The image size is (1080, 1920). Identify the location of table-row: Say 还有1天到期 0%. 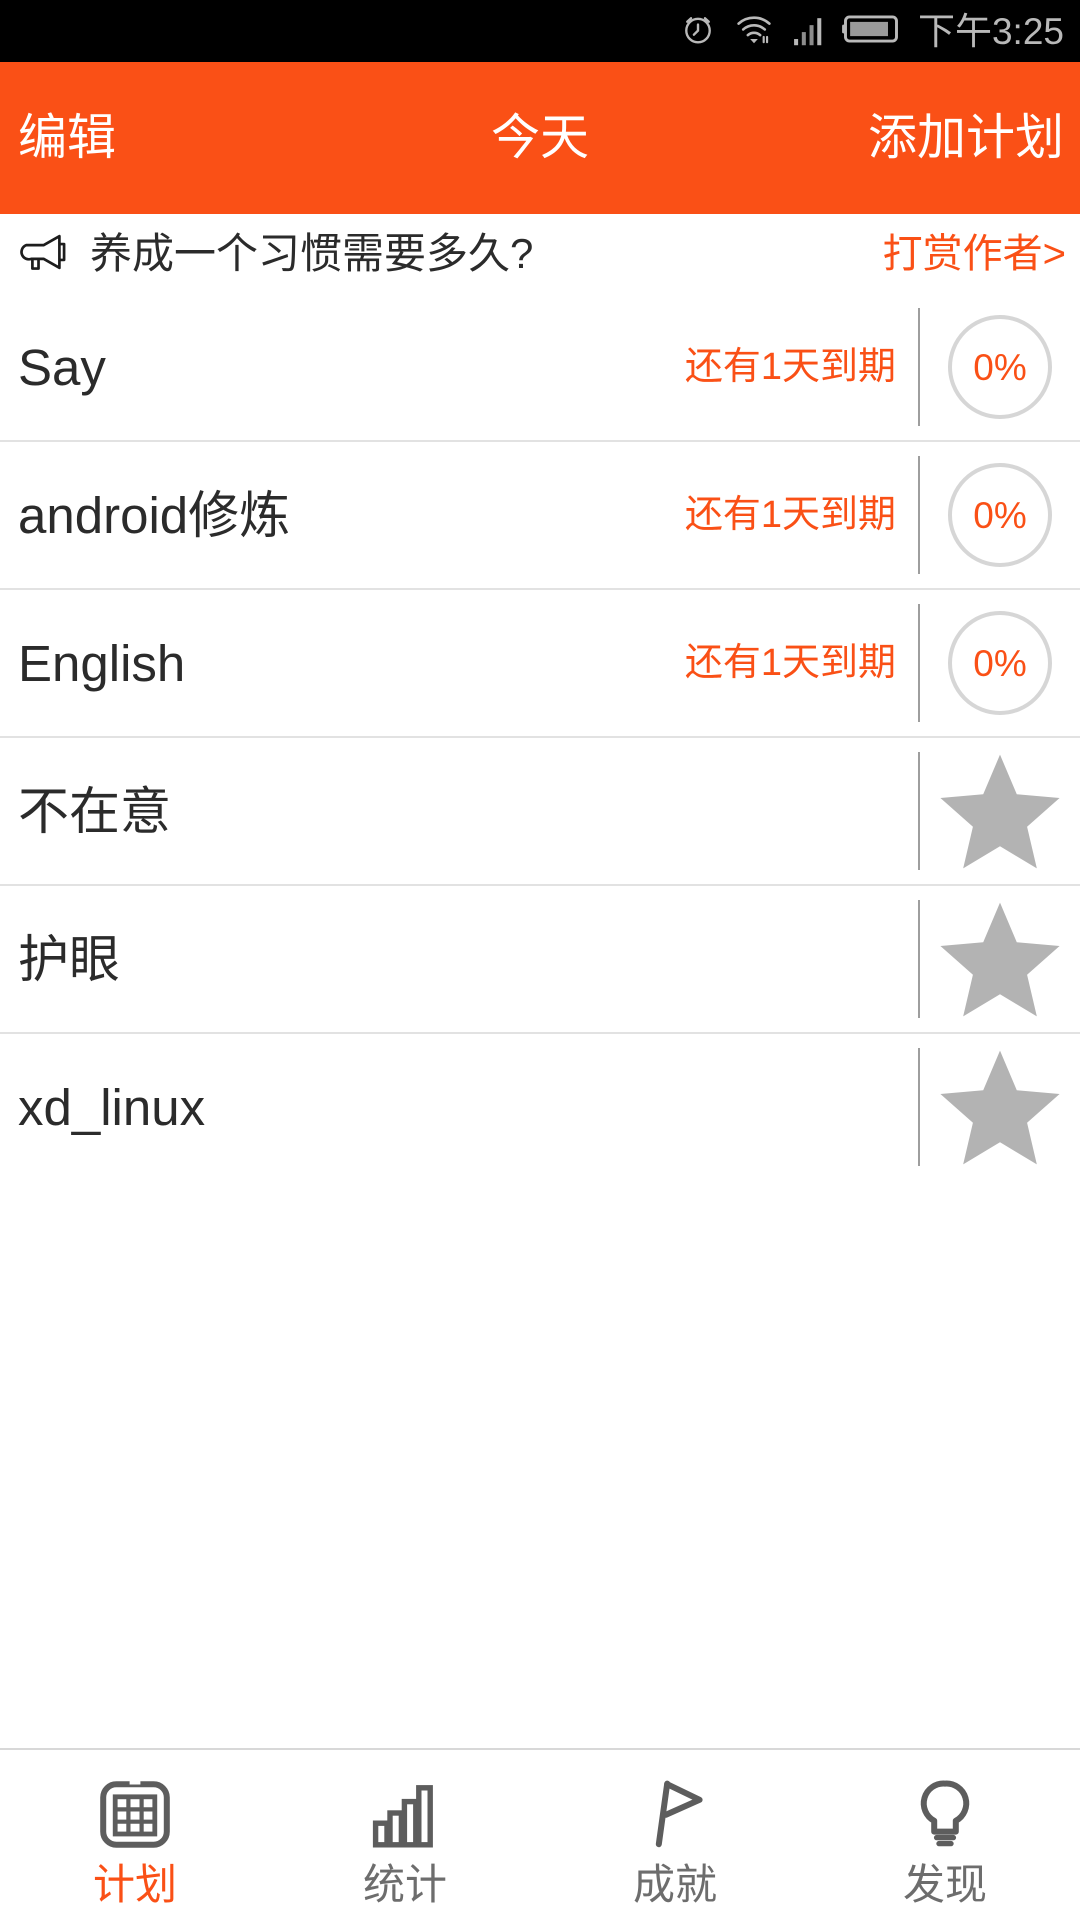
(540, 368).